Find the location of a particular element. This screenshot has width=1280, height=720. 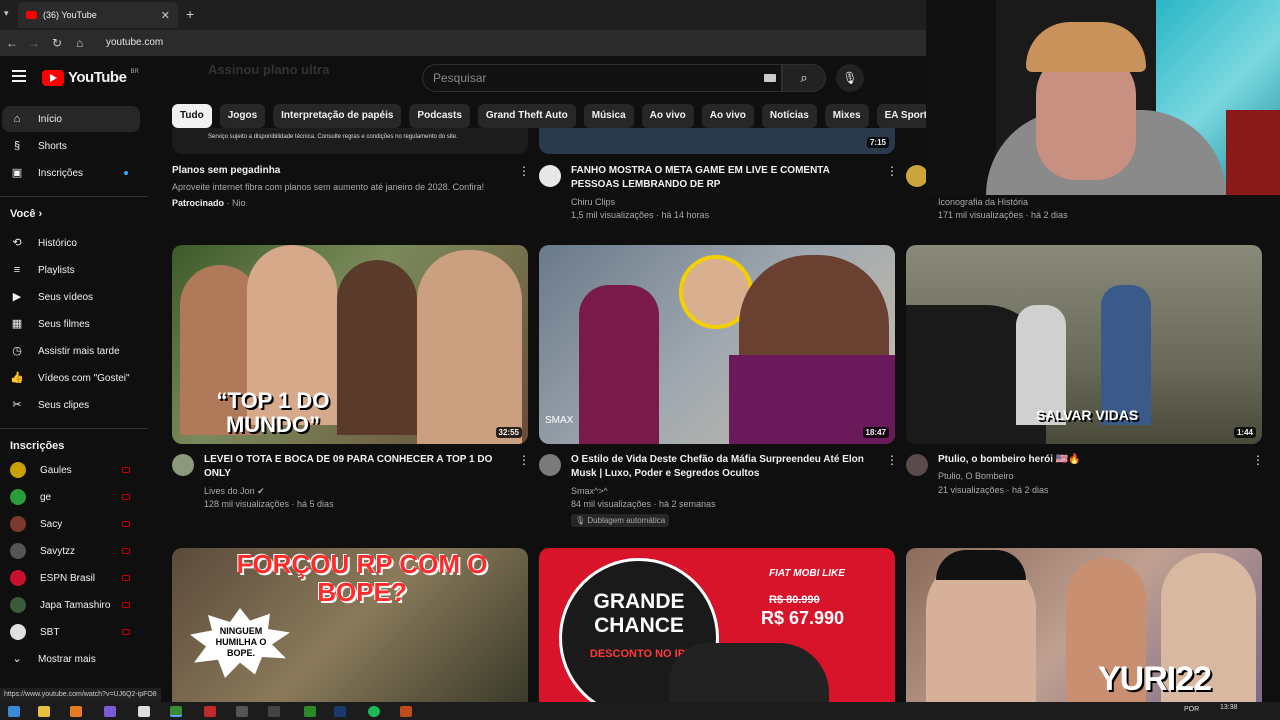

sidebar-show-more: ⌄ Mostrar mais is located at coordinates (71, 659).